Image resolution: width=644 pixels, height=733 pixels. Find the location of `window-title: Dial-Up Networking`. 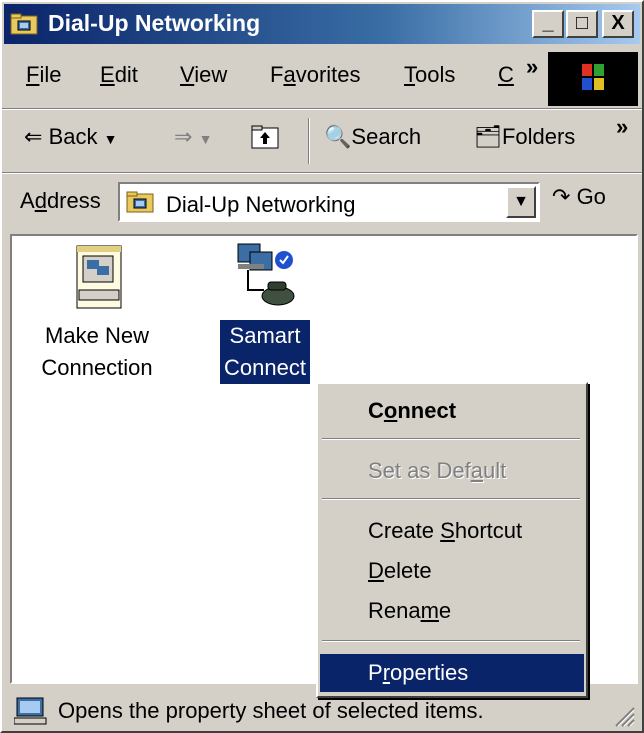

window-title: Dial-Up Networking is located at coordinates (154, 23).